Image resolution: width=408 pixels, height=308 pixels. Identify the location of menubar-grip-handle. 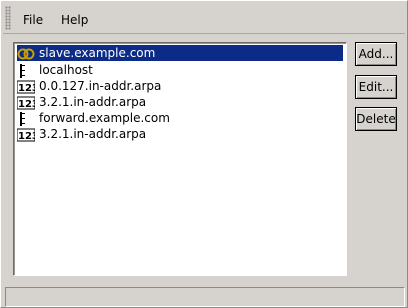
(8, 18).